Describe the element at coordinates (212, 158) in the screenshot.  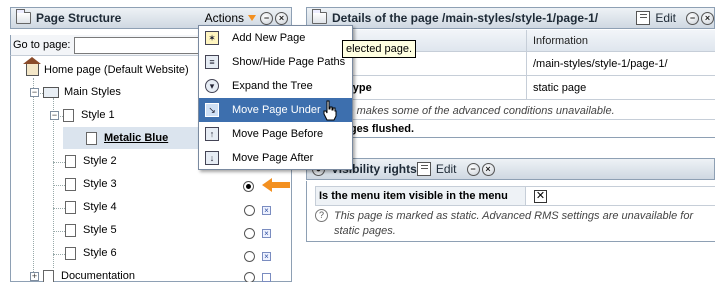
I see `move-after-icon: ↓` at that location.